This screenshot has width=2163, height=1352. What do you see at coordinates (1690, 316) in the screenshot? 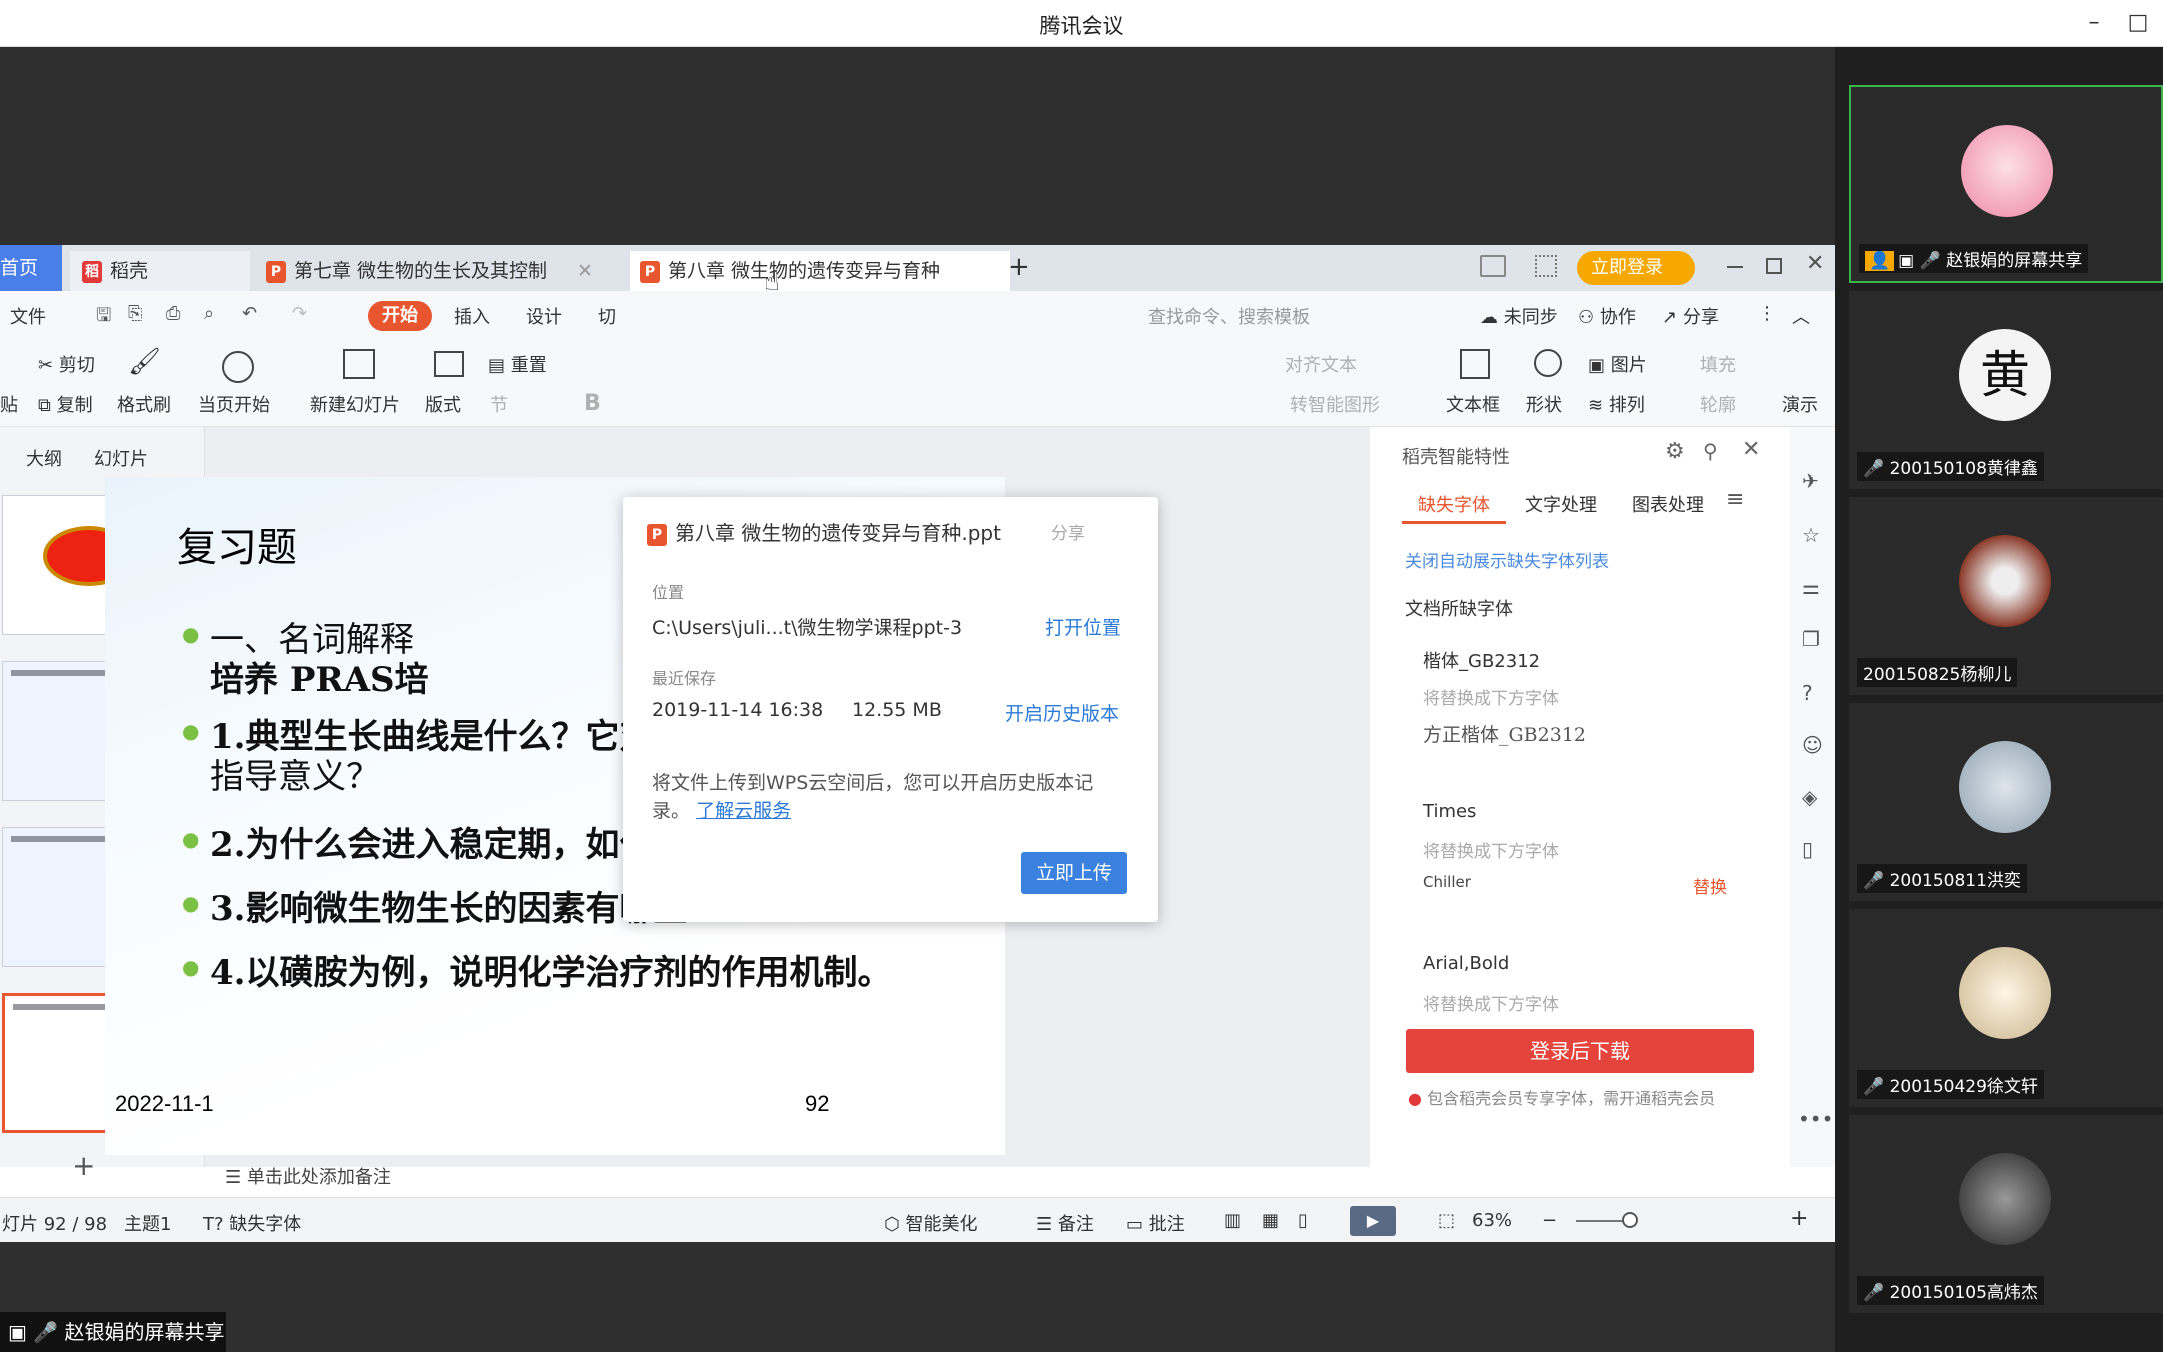
I see `share-button: ↗ 分享` at bounding box center [1690, 316].